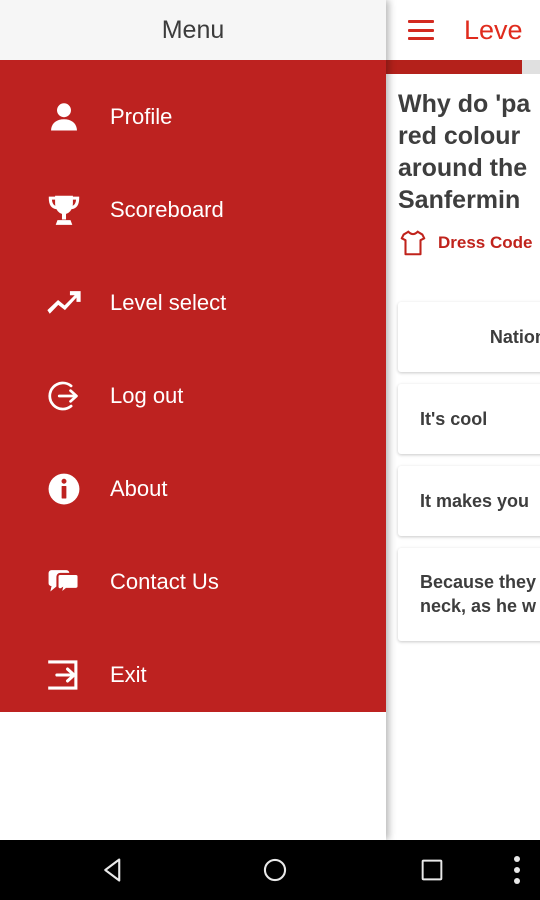 The image size is (540, 900). What do you see at coordinates (463, 168) in the screenshot?
I see `question-line-3: around the` at bounding box center [463, 168].